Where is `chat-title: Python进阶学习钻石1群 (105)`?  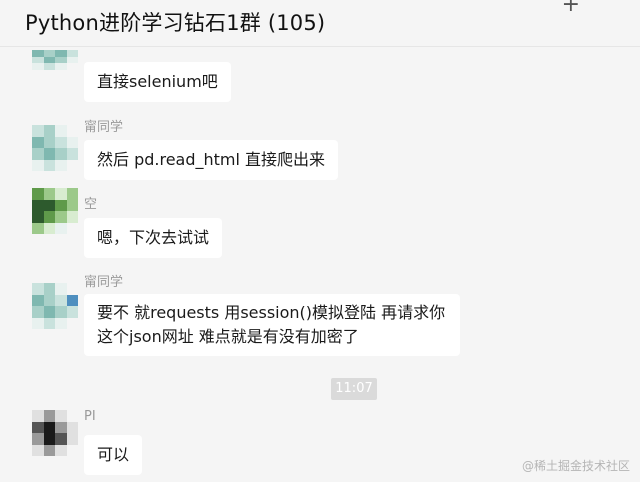 chat-title: Python进阶学习钻石1群 (105) is located at coordinates (175, 23).